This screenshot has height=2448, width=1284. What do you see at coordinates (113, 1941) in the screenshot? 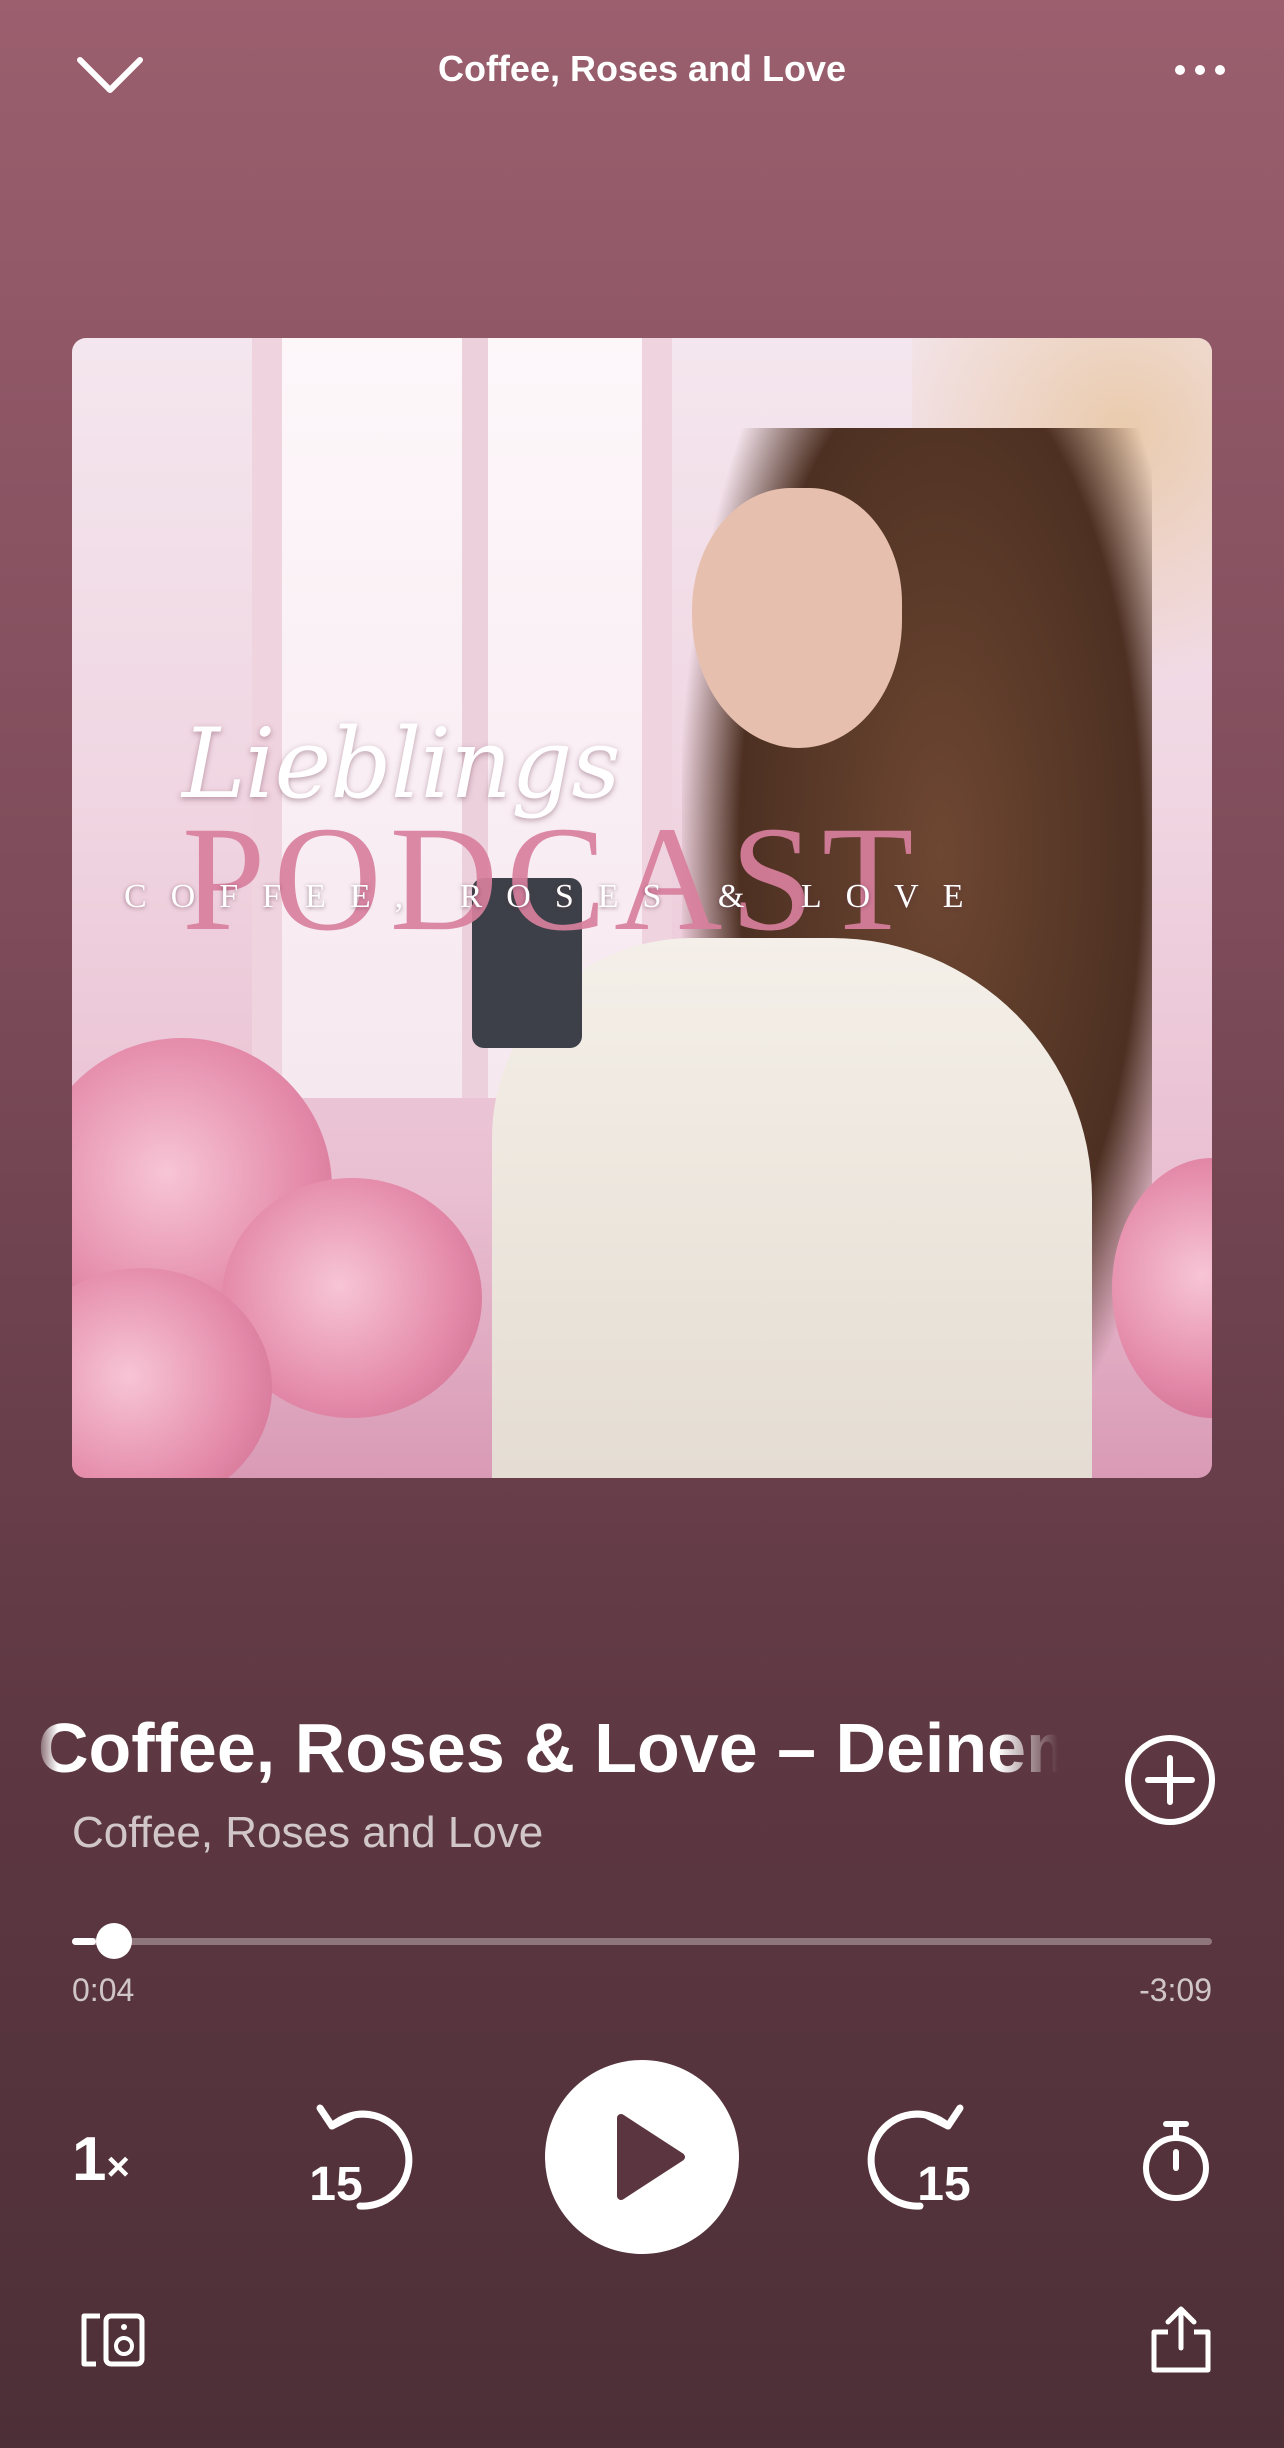
I see `progress-thumb` at bounding box center [113, 1941].